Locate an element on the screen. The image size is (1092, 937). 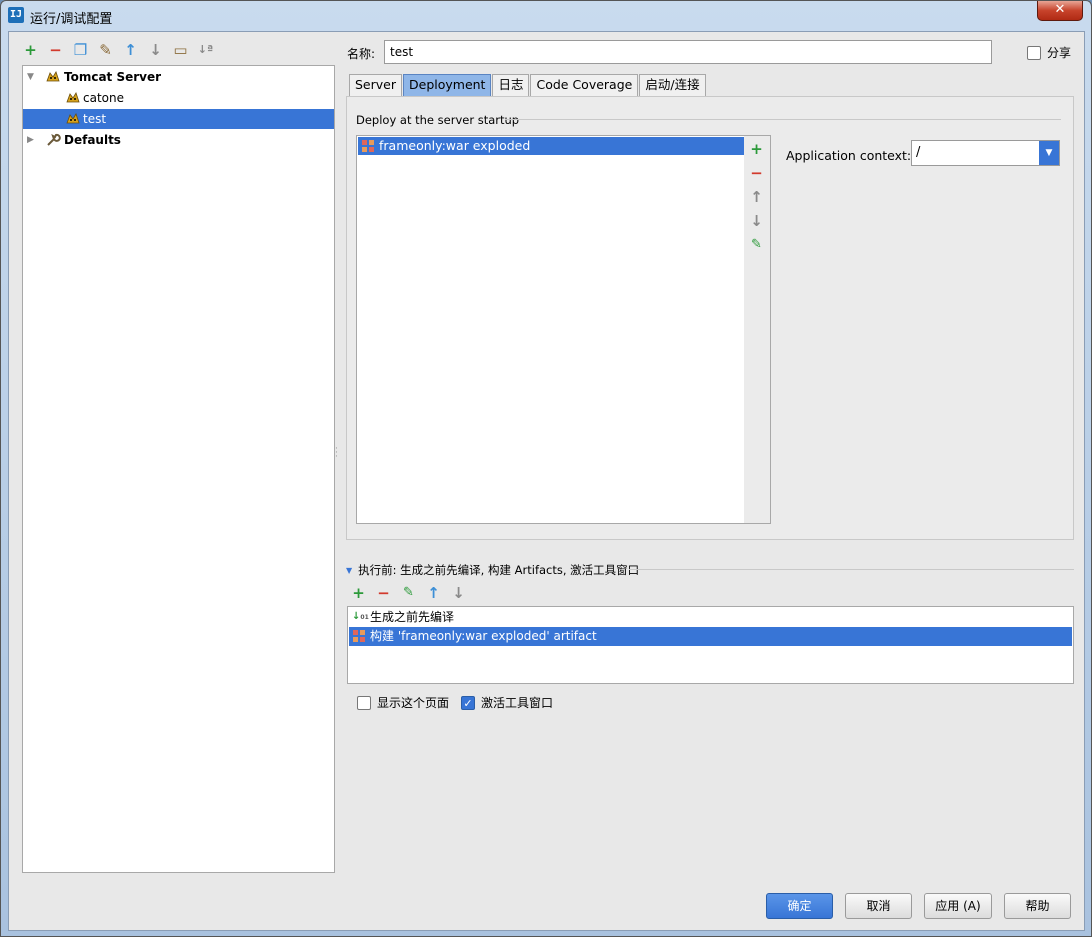
collapse-triangle-icon: ▼ is located at coordinates (349, 570).